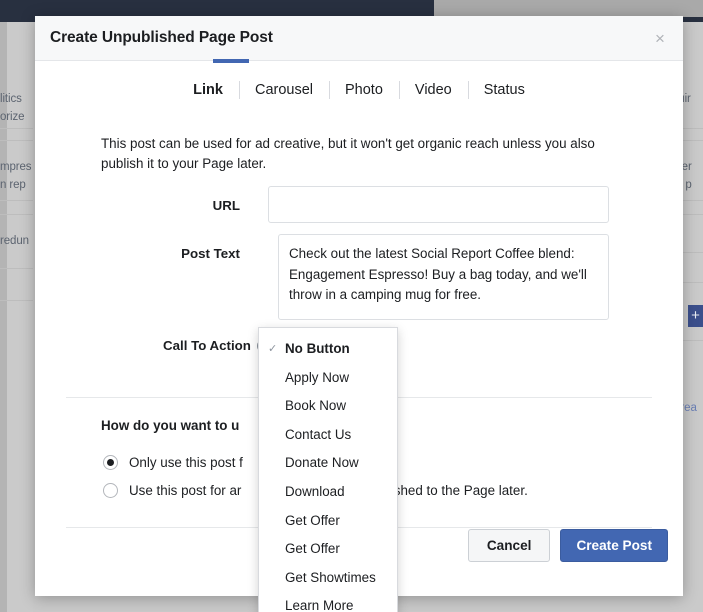 The width and height of the screenshot is (703, 612). Describe the element at coordinates (504, 90) in the screenshot. I see `tab-status: Status` at that location.